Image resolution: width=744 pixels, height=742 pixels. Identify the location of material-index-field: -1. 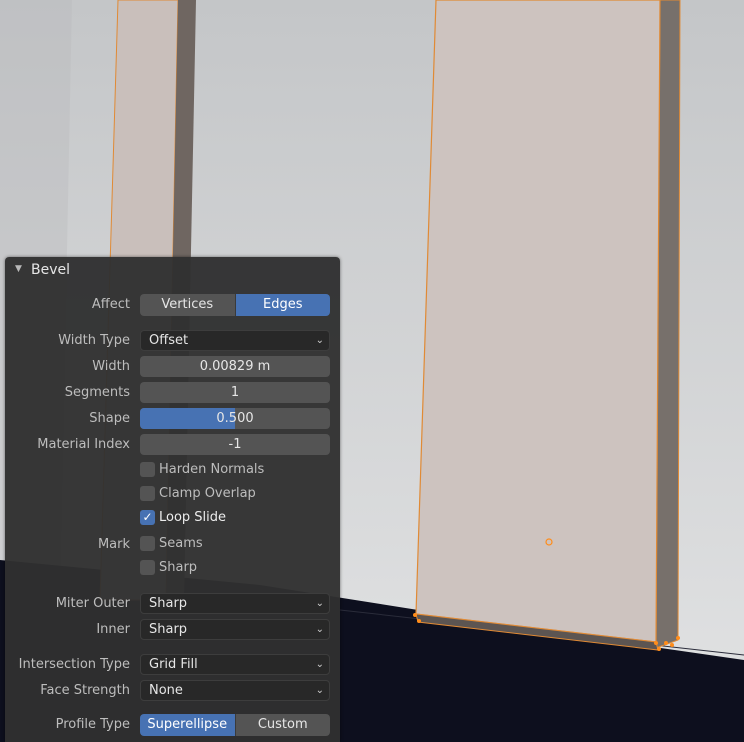
(235, 444).